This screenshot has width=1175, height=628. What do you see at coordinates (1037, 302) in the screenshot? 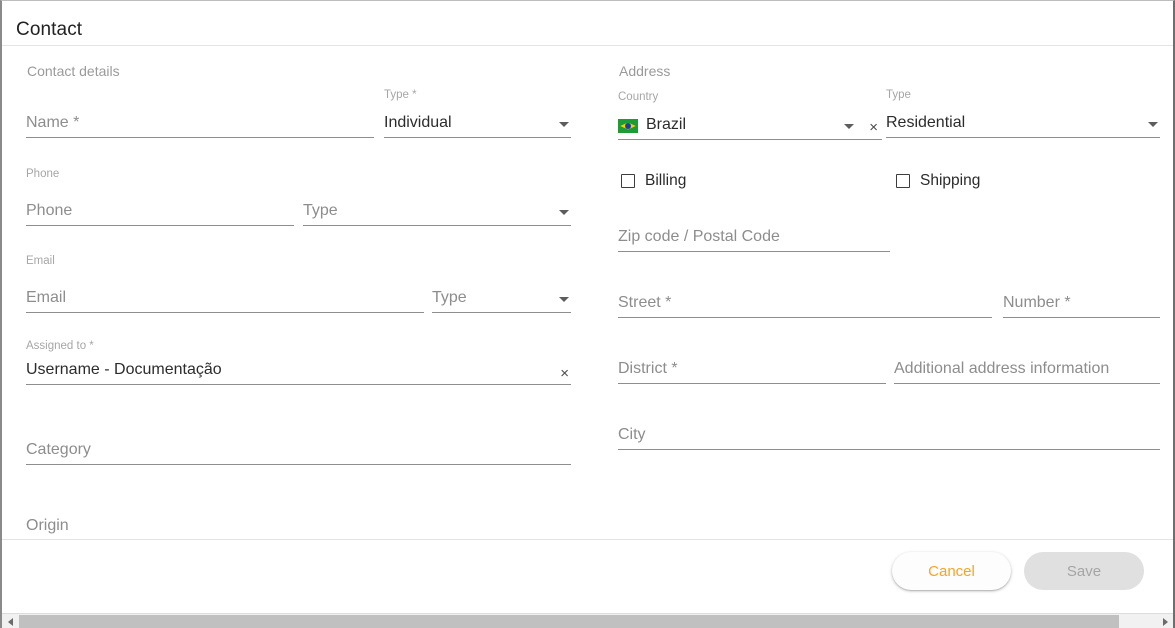
I see `number-input-placeholder: Number *` at bounding box center [1037, 302].